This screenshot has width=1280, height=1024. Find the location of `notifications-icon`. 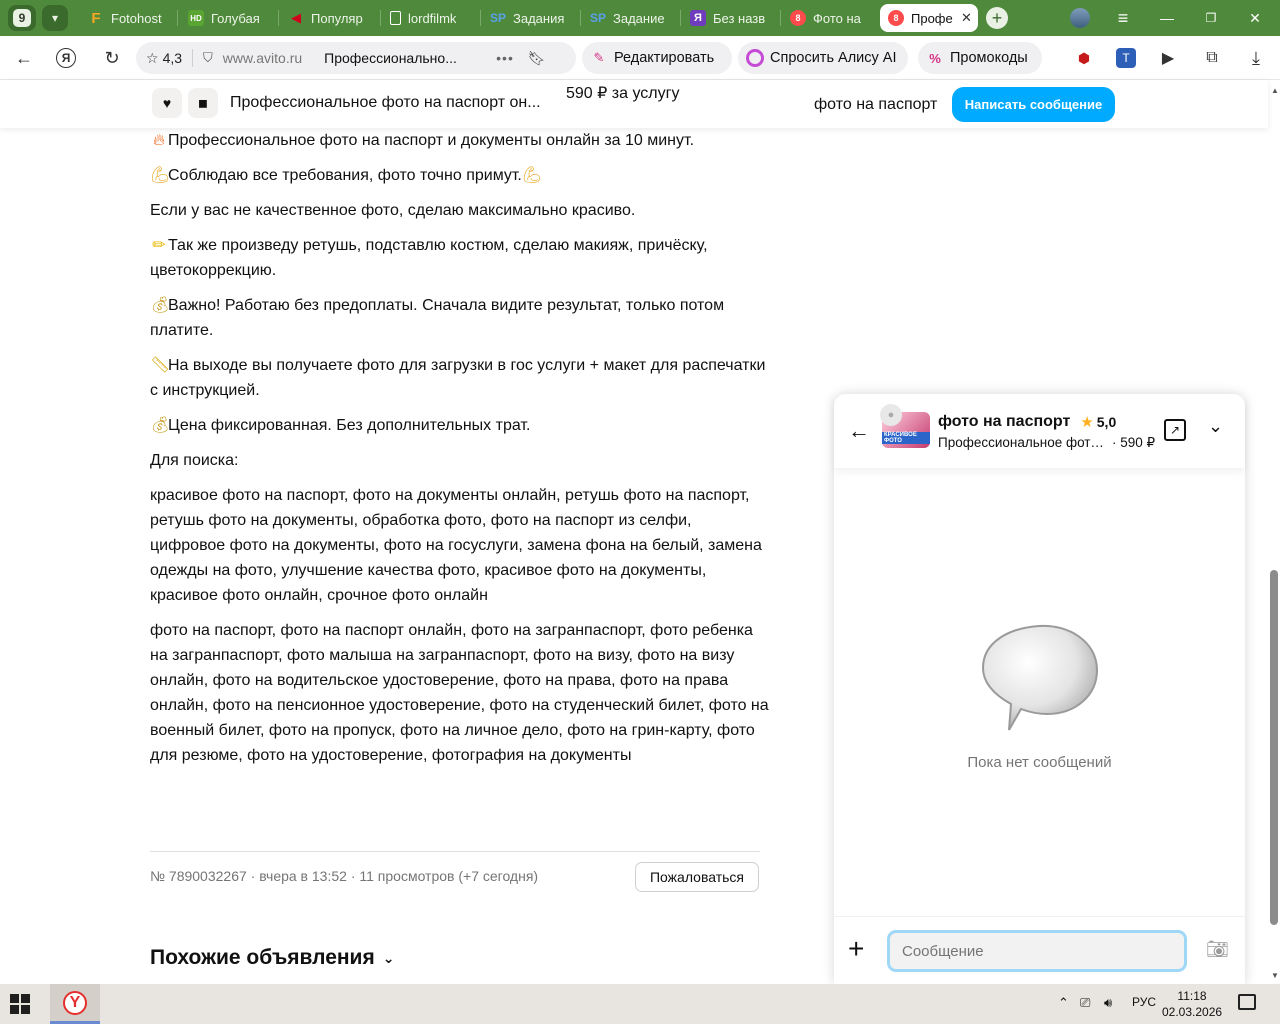

notifications-icon is located at coordinates (1247, 1002).